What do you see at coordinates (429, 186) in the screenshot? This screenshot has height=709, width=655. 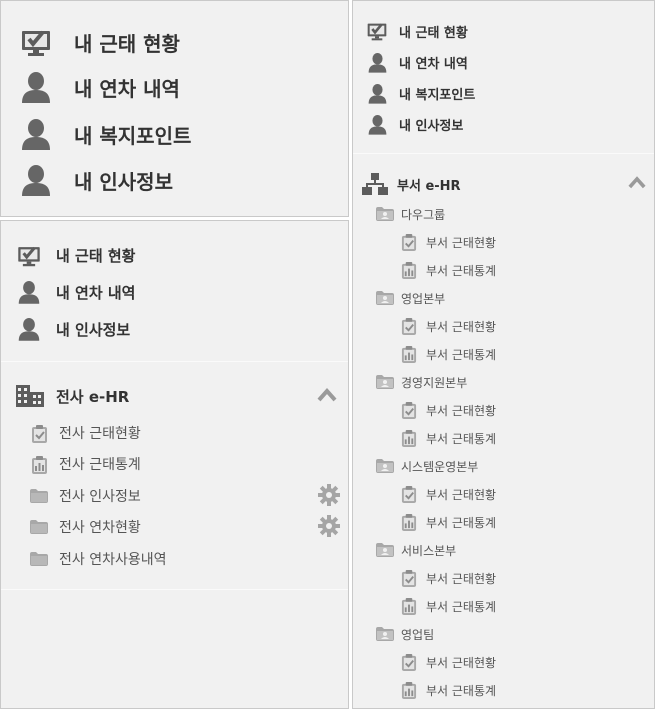 I see `section-title: 부서 e-HR` at bounding box center [429, 186].